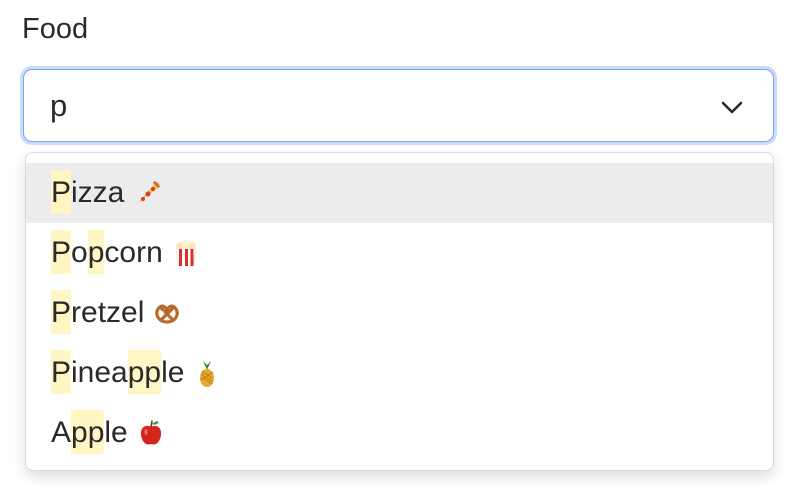 The height and width of the screenshot is (504, 800). Describe the element at coordinates (360, 105) in the screenshot. I see `food-search-input` at that location.